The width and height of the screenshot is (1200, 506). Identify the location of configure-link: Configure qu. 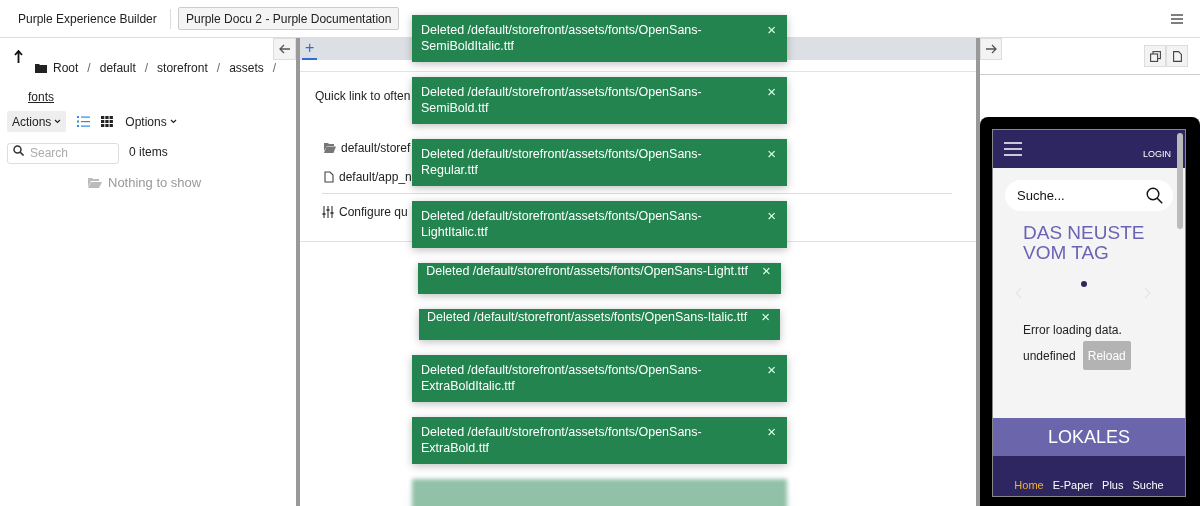
(373, 212).